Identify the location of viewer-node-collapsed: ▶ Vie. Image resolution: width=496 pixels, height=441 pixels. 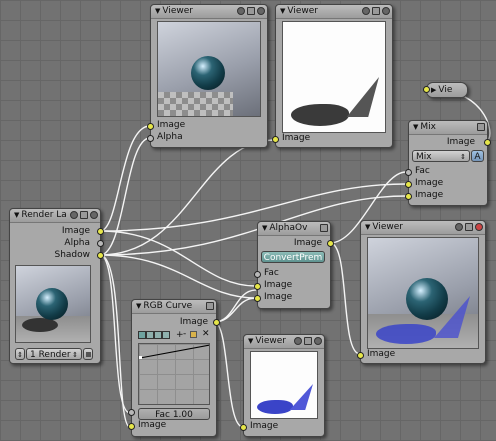
(445, 90).